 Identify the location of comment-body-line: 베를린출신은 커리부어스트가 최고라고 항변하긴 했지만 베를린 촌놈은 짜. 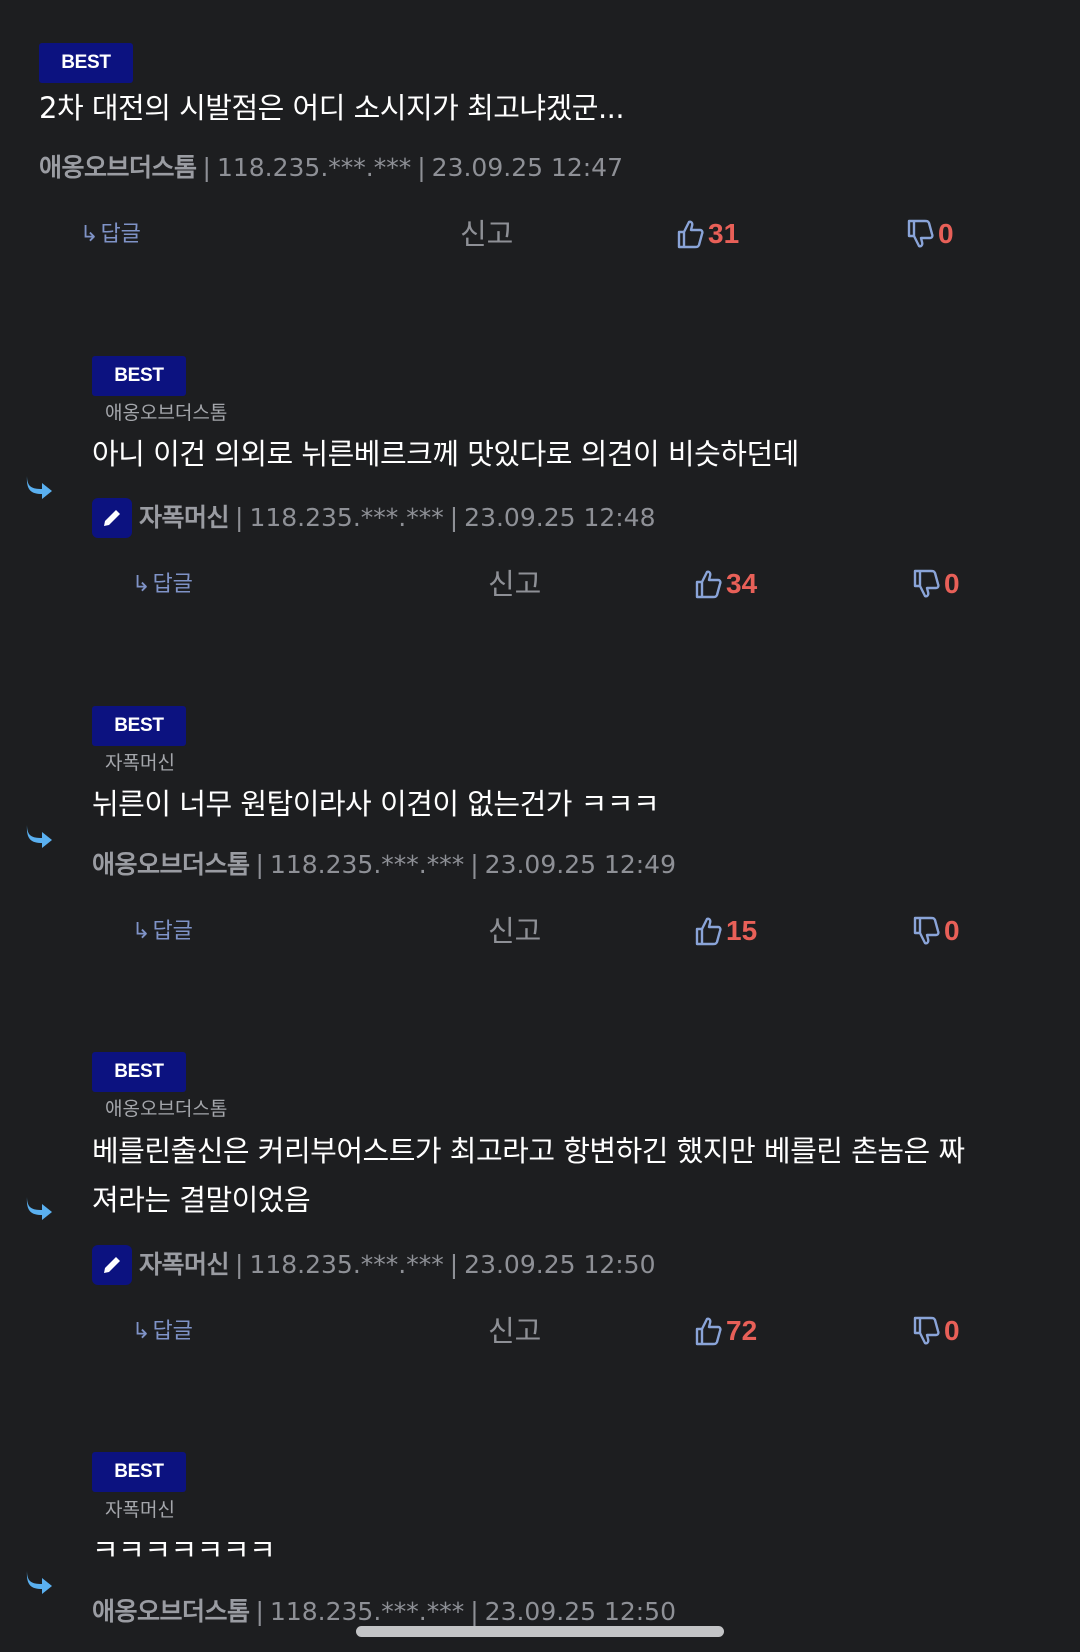
(528, 1151).